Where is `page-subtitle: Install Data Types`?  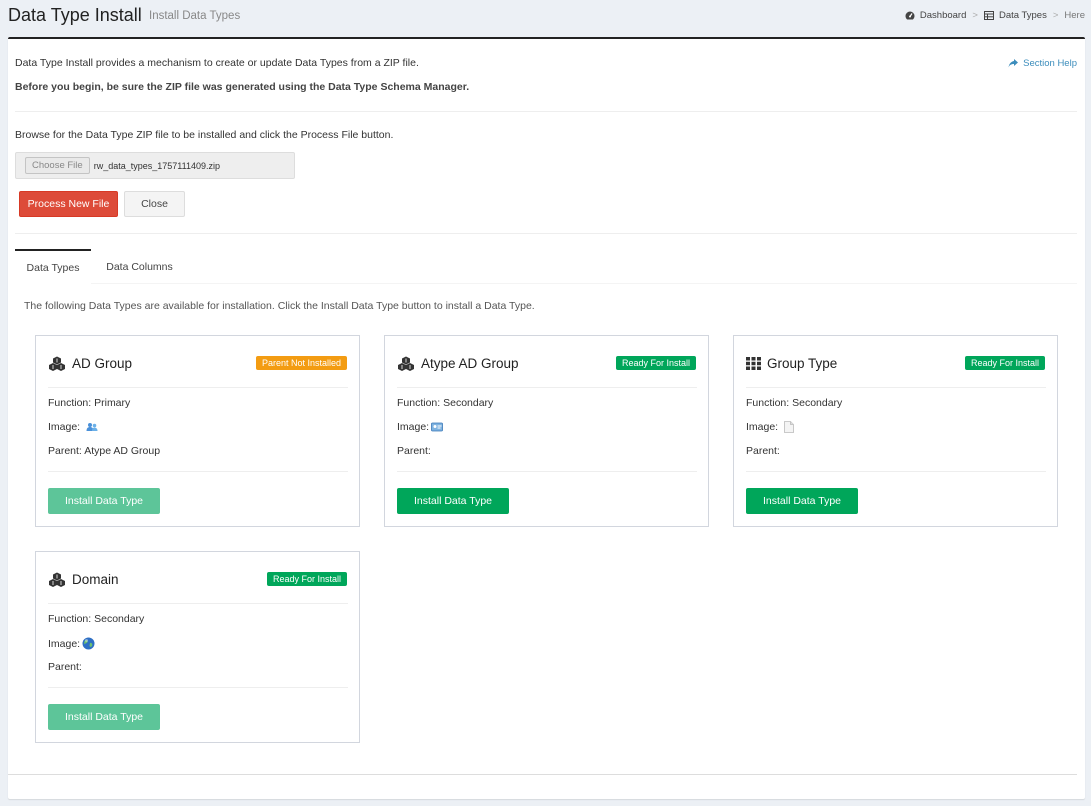
page-subtitle: Install Data Types is located at coordinates (195, 16).